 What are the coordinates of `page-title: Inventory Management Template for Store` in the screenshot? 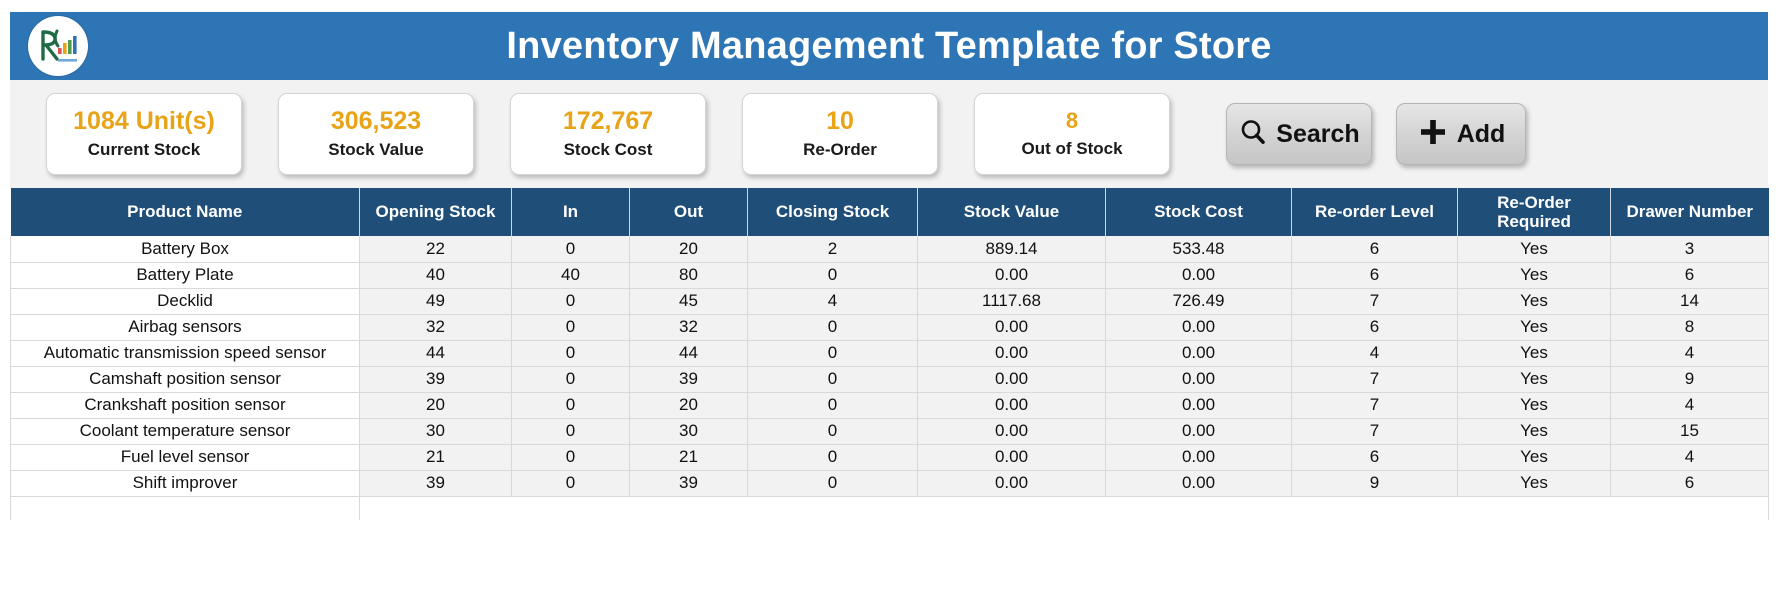 It's located at (889, 46).